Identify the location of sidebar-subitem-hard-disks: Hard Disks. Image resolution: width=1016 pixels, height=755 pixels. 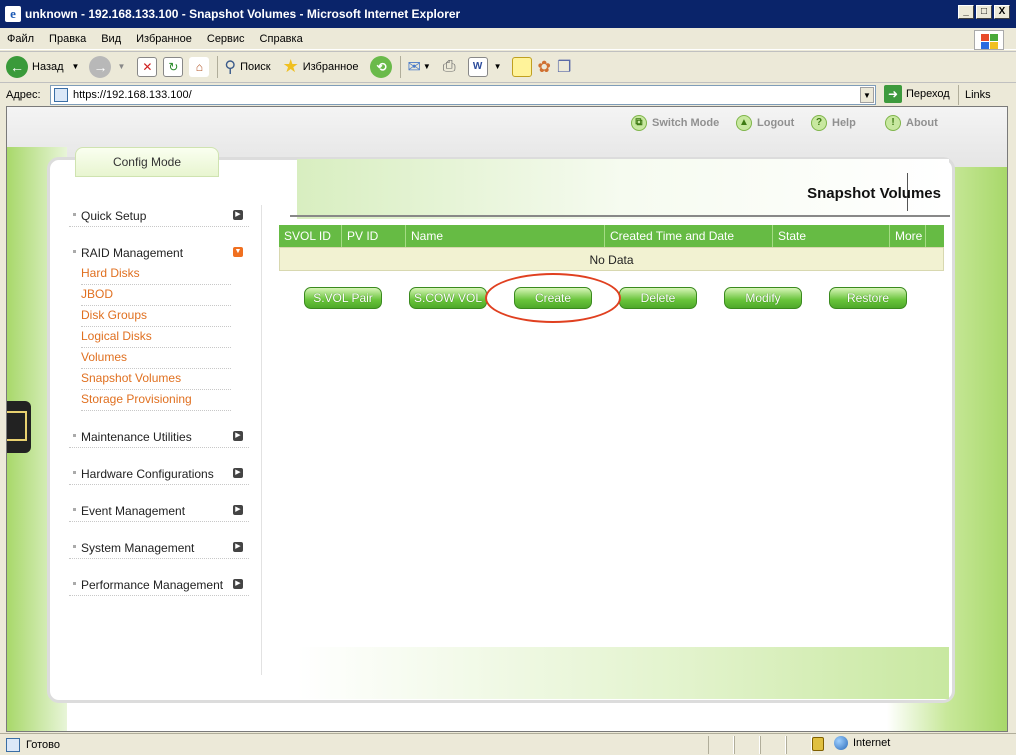
(156, 274).